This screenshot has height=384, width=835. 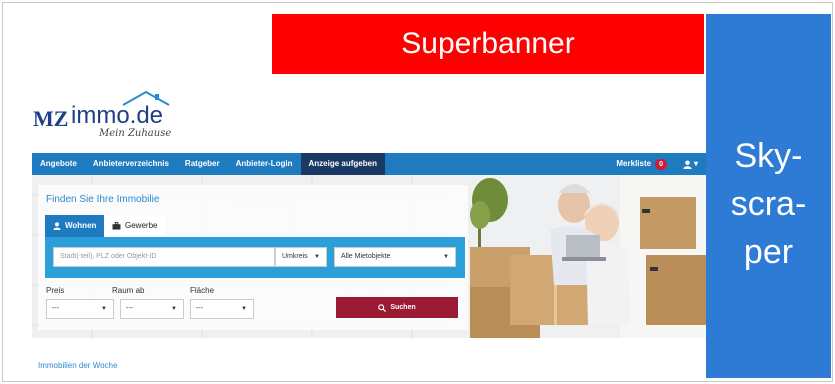 I want to click on logo-mz: MZ, so click(x=51, y=118).